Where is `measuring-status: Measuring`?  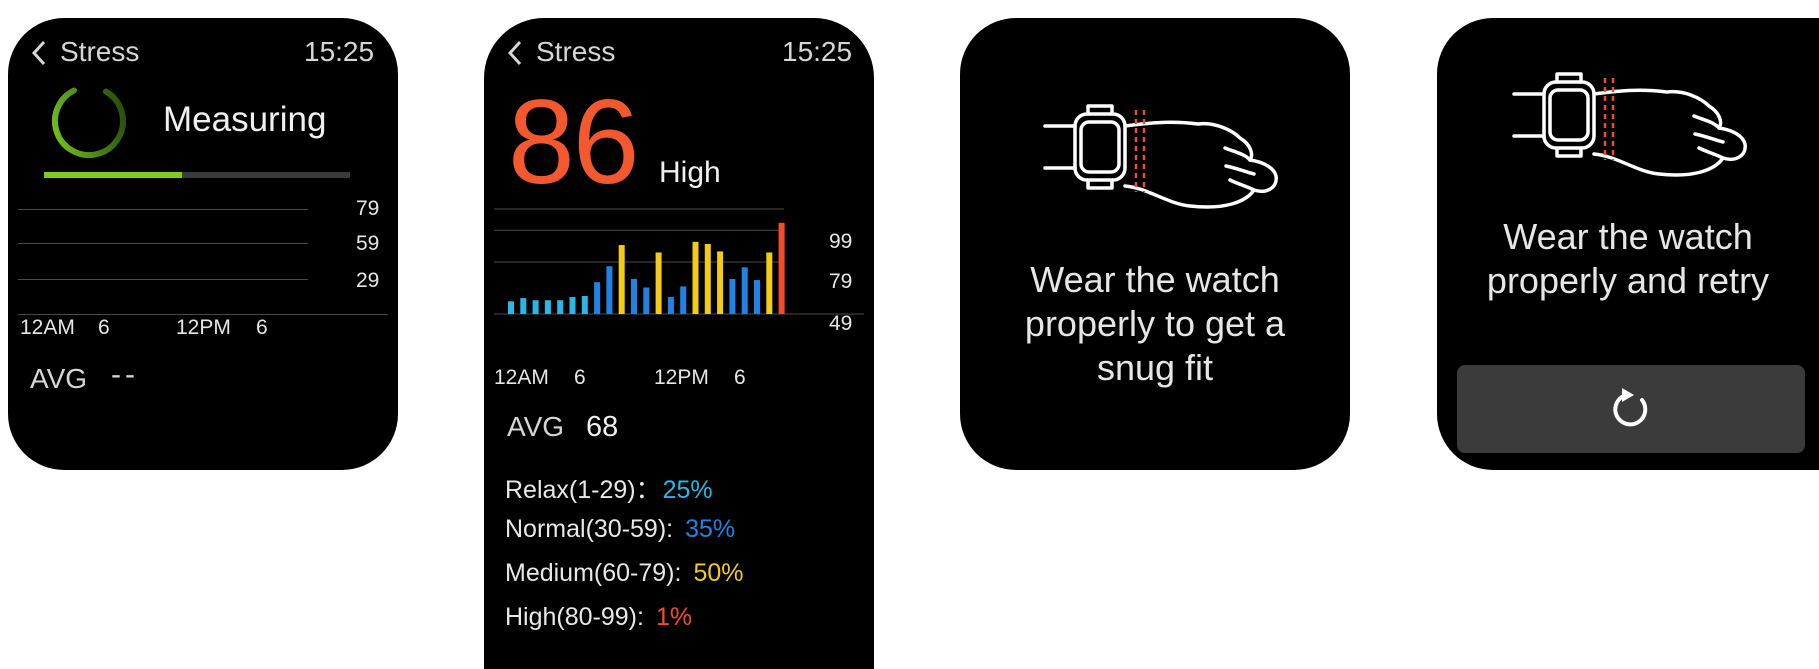
measuring-status: Measuring is located at coordinates (245, 119).